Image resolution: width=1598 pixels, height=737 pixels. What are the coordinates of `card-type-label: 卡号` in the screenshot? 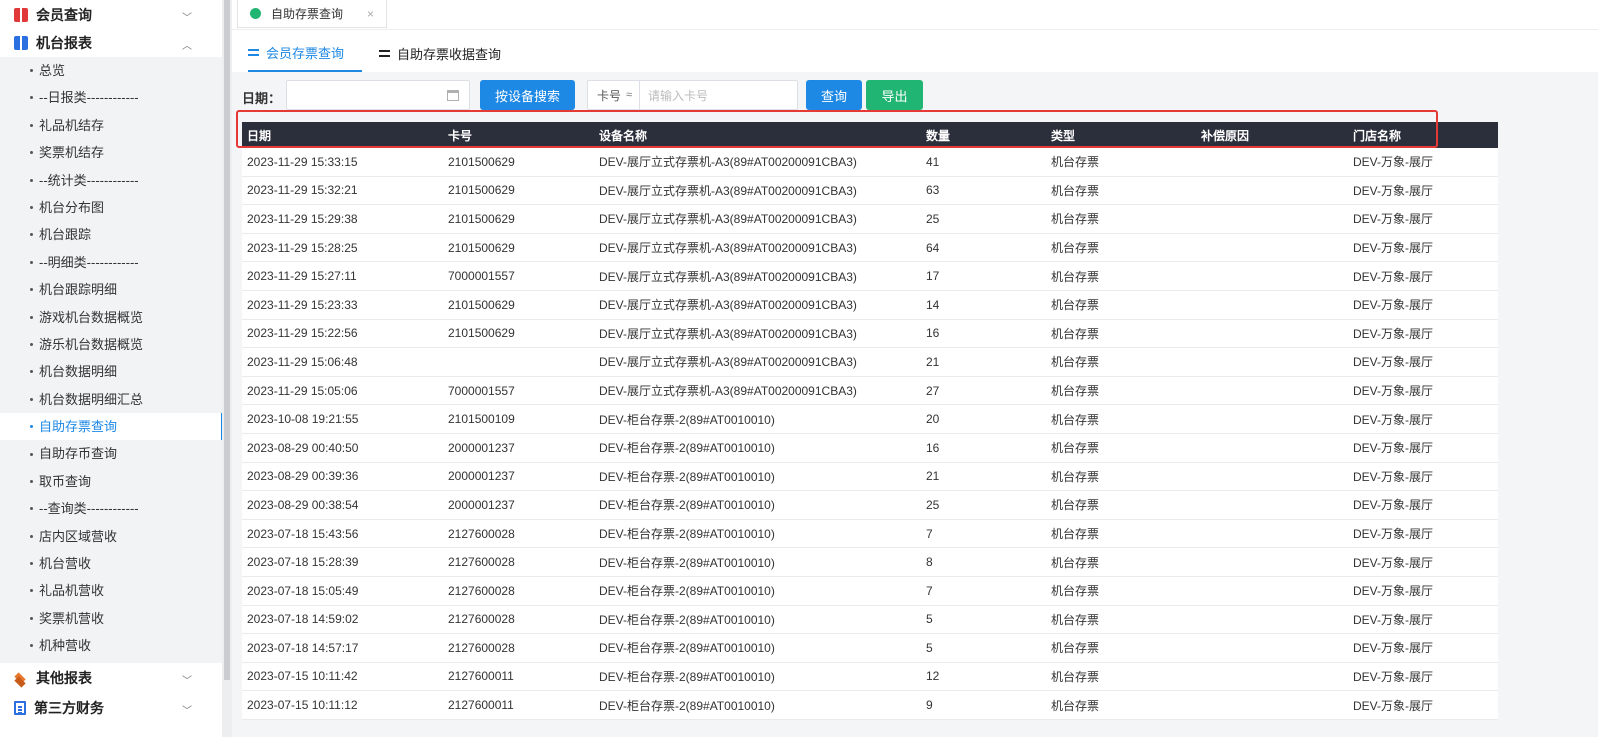 It's located at (609, 95).